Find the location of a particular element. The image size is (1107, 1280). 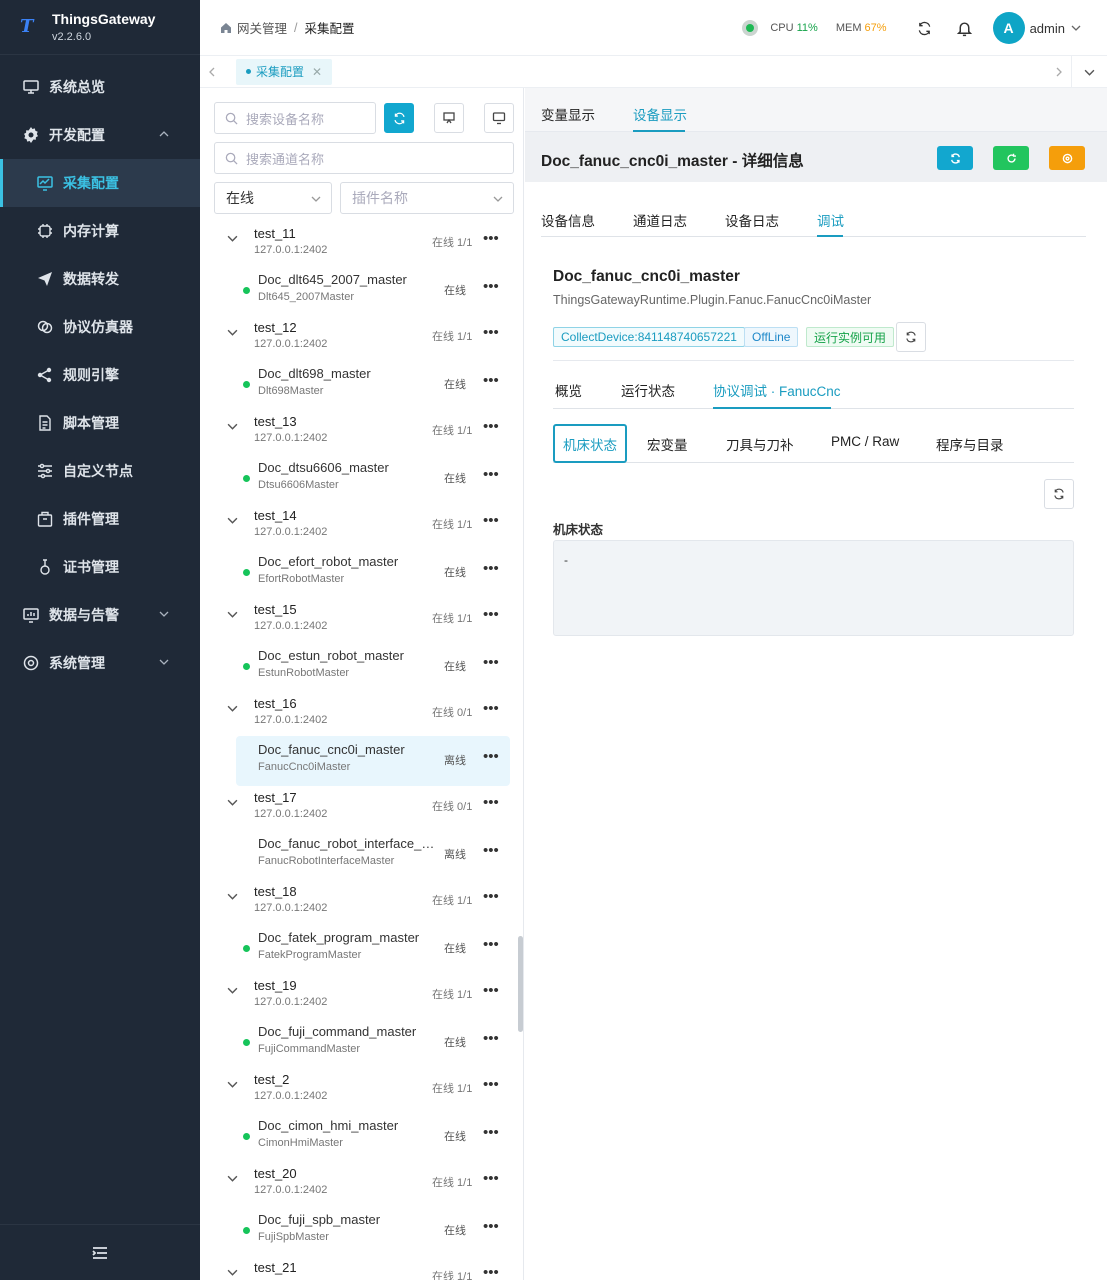

channel-row: test_15 127.0.0.1:2402 在线 1/1 ••• is located at coordinates (358, 620).